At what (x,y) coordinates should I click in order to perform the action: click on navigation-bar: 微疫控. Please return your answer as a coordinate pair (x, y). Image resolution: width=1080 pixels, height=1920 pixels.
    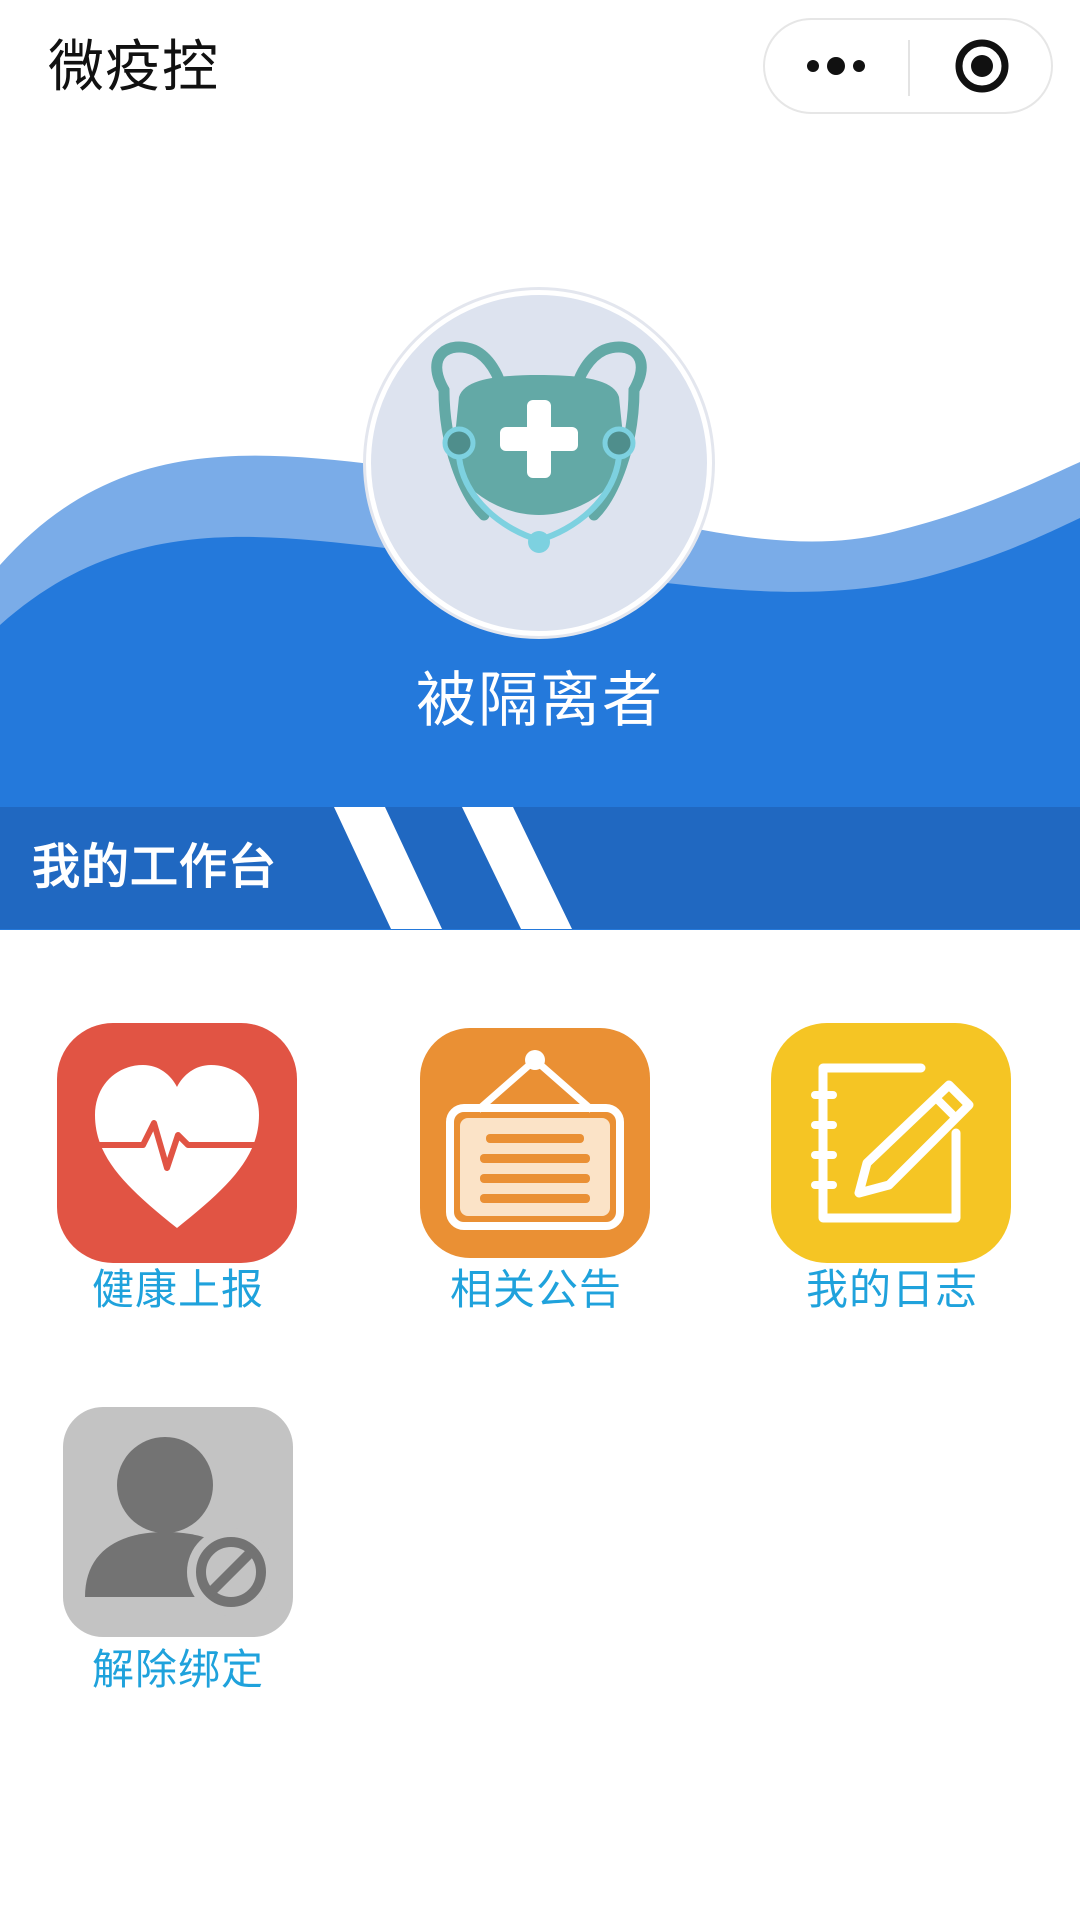
    Looking at the image, I should click on (540, 68).